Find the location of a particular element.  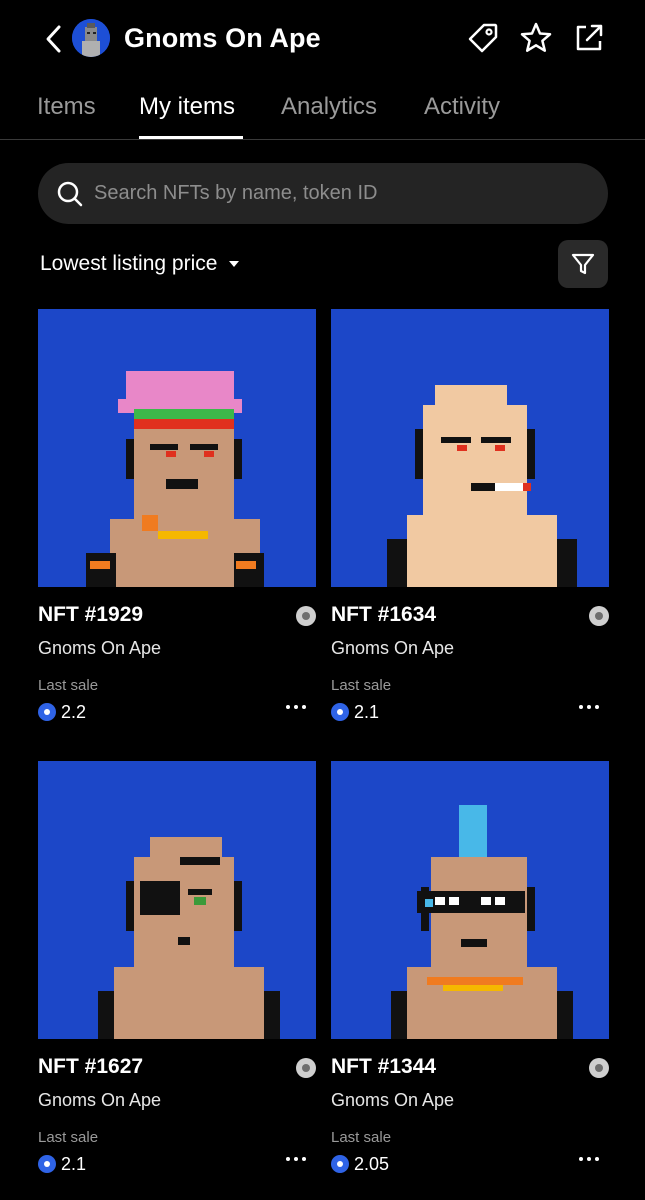

nft-card: NFT #1627 Gnoms On Ape Last sale 2.1 is located at coordinates (177, 967).